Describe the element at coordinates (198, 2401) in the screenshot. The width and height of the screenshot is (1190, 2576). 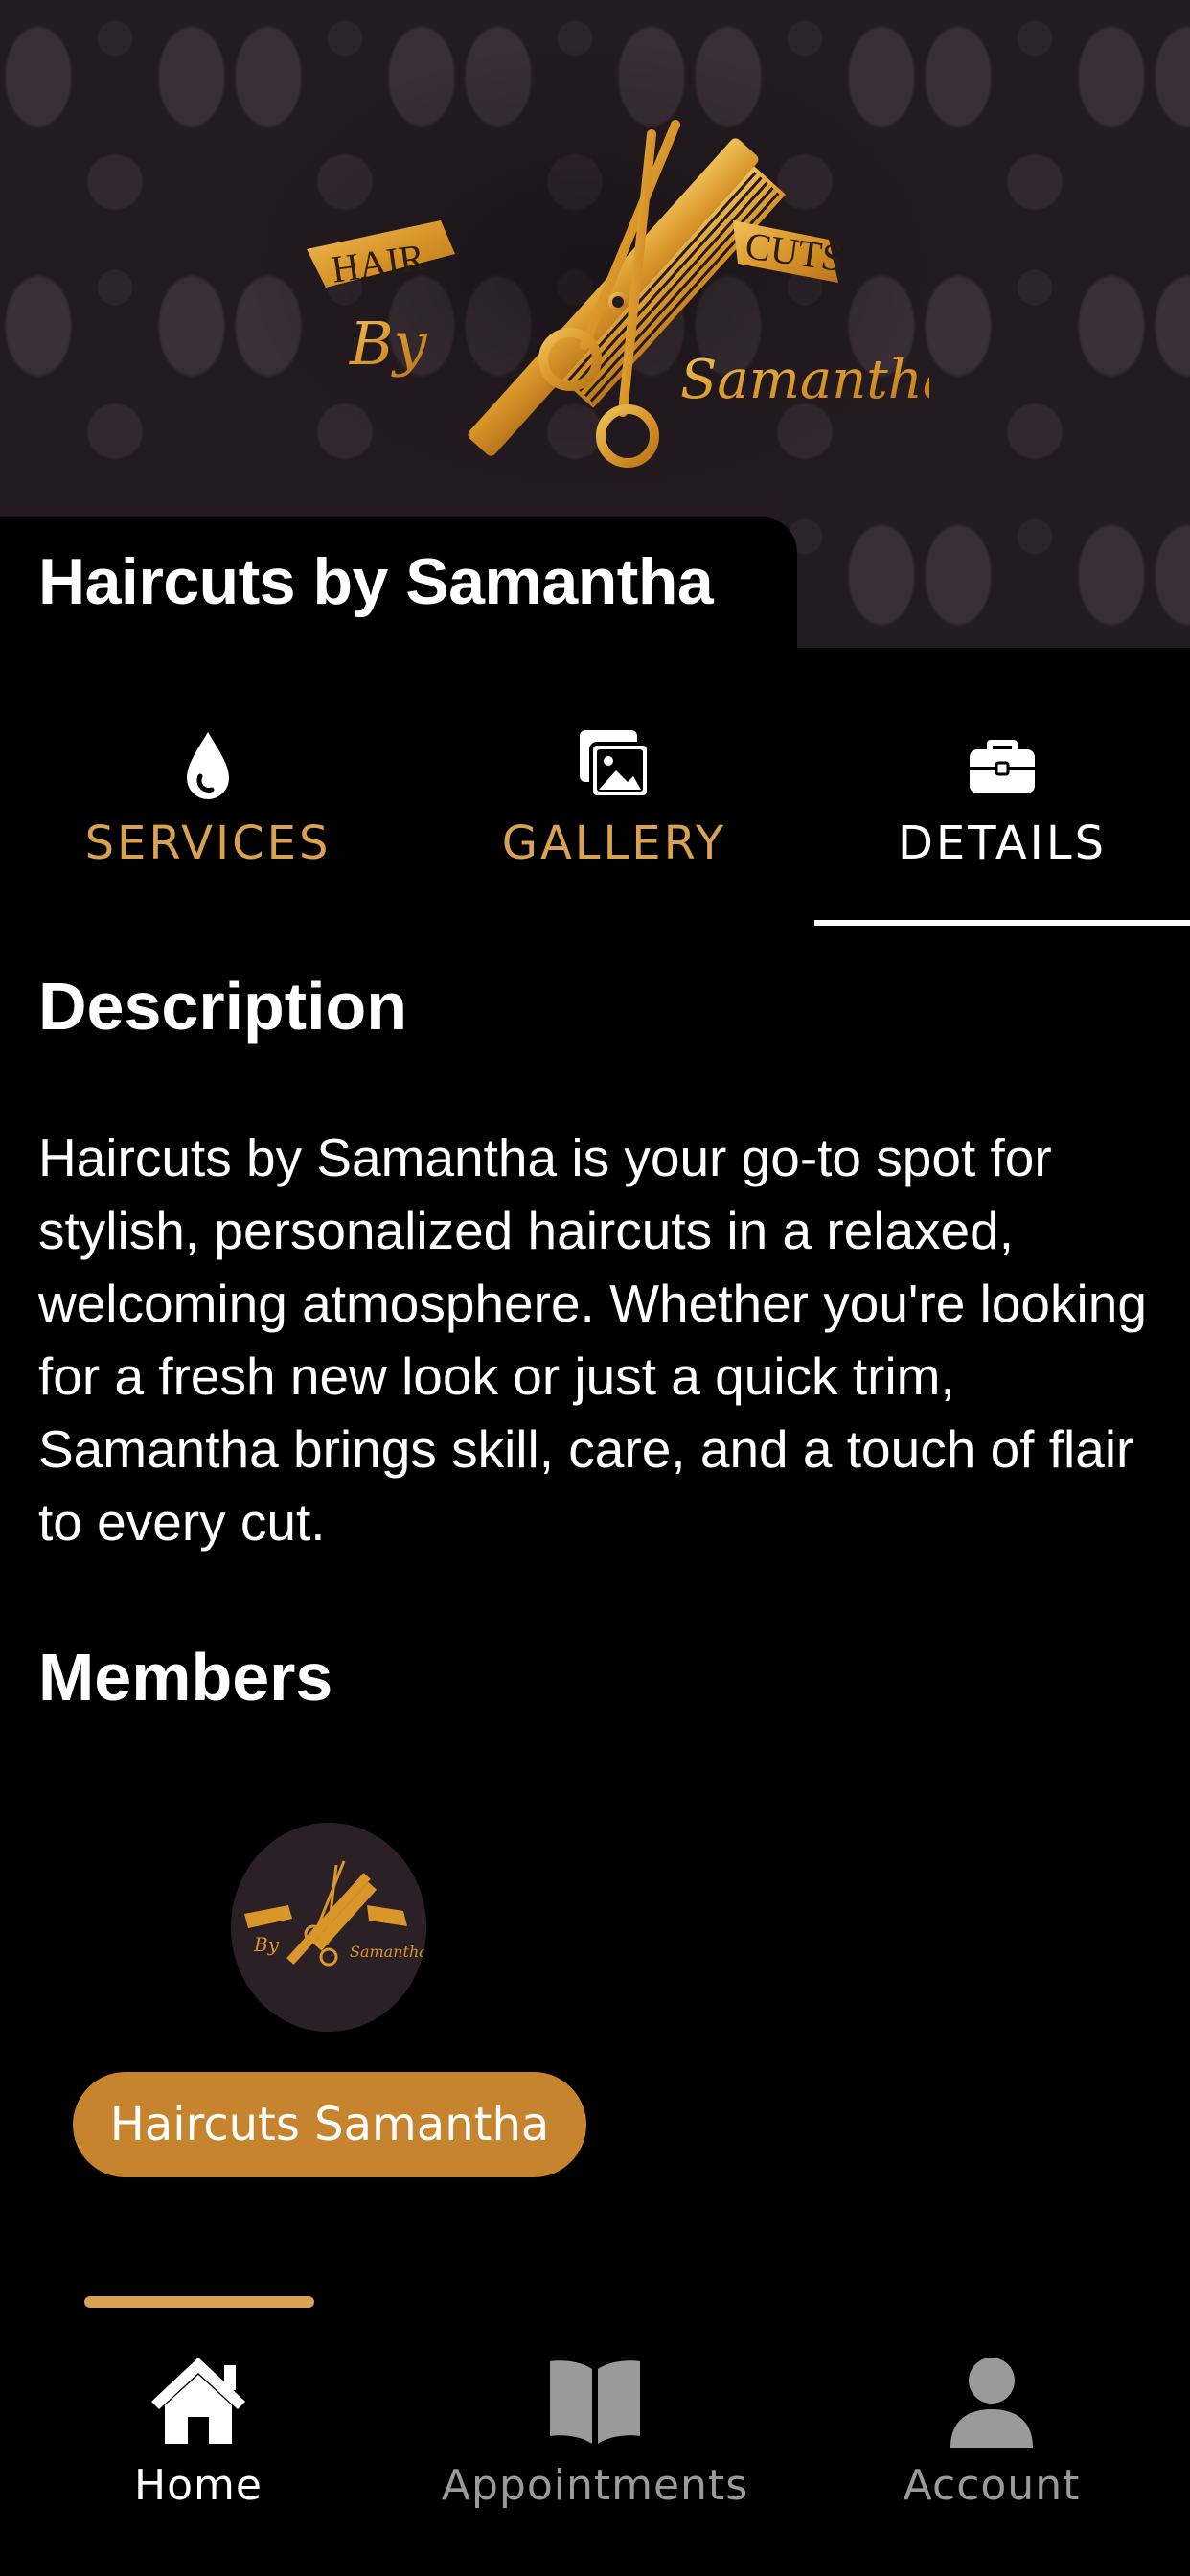
I see `home-icon` at that location.